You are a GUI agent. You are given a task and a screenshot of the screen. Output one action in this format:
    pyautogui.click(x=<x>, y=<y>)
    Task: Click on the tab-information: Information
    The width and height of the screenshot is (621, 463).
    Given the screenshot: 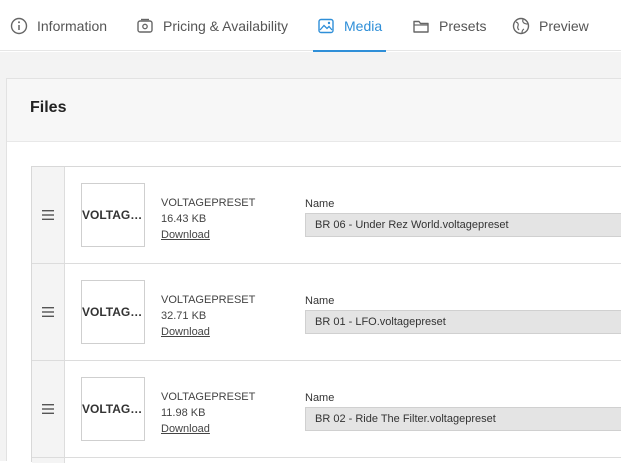 What is the action you would take?
    pyautogui.click(x=58, y=25)
    